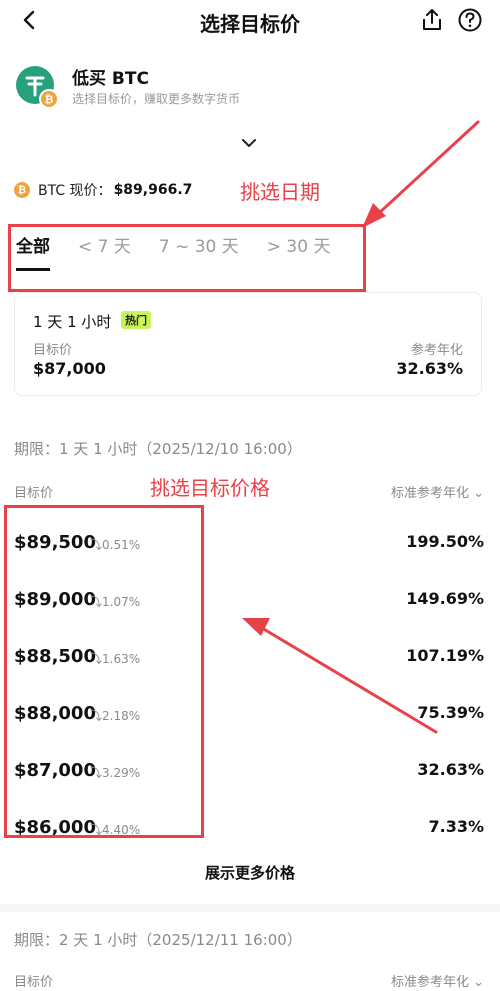 This screenshot has height=991, width=500. I want to click on annotation-price-highlight-box, so click(104, 671).